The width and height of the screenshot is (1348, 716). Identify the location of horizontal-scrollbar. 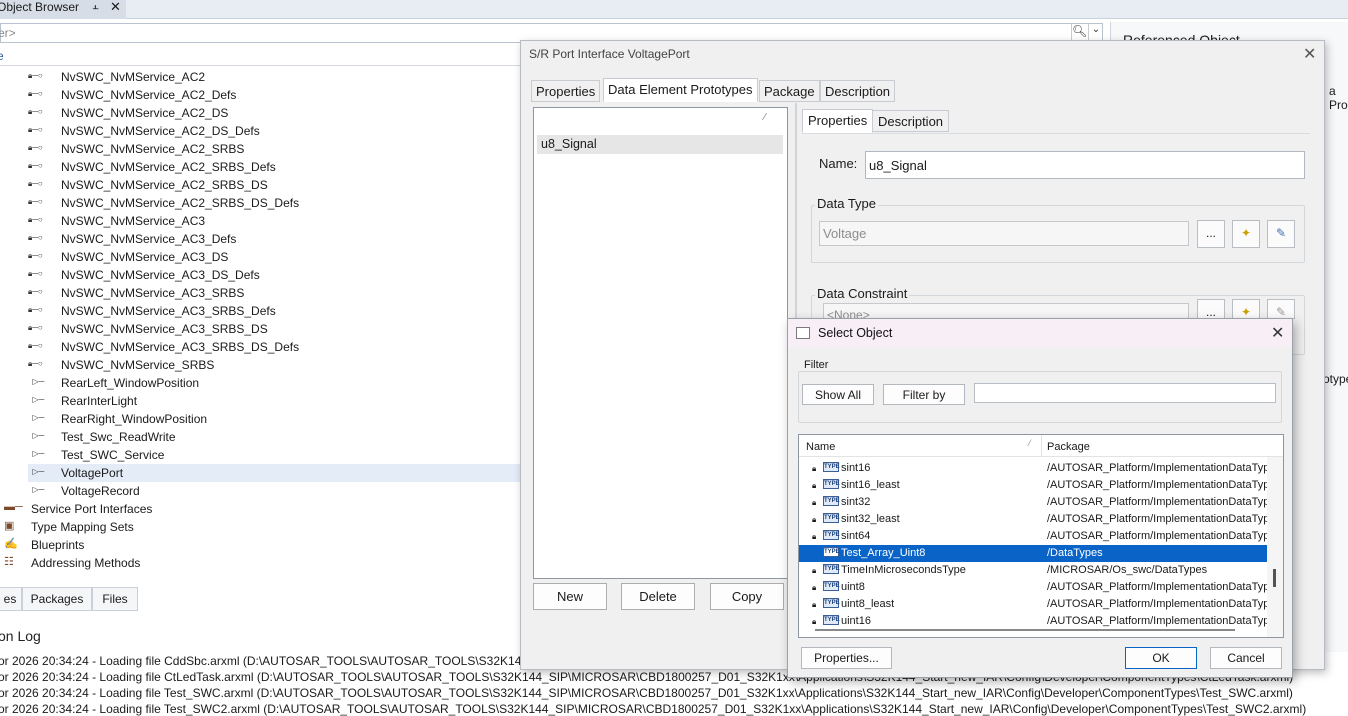
(1025, 630).